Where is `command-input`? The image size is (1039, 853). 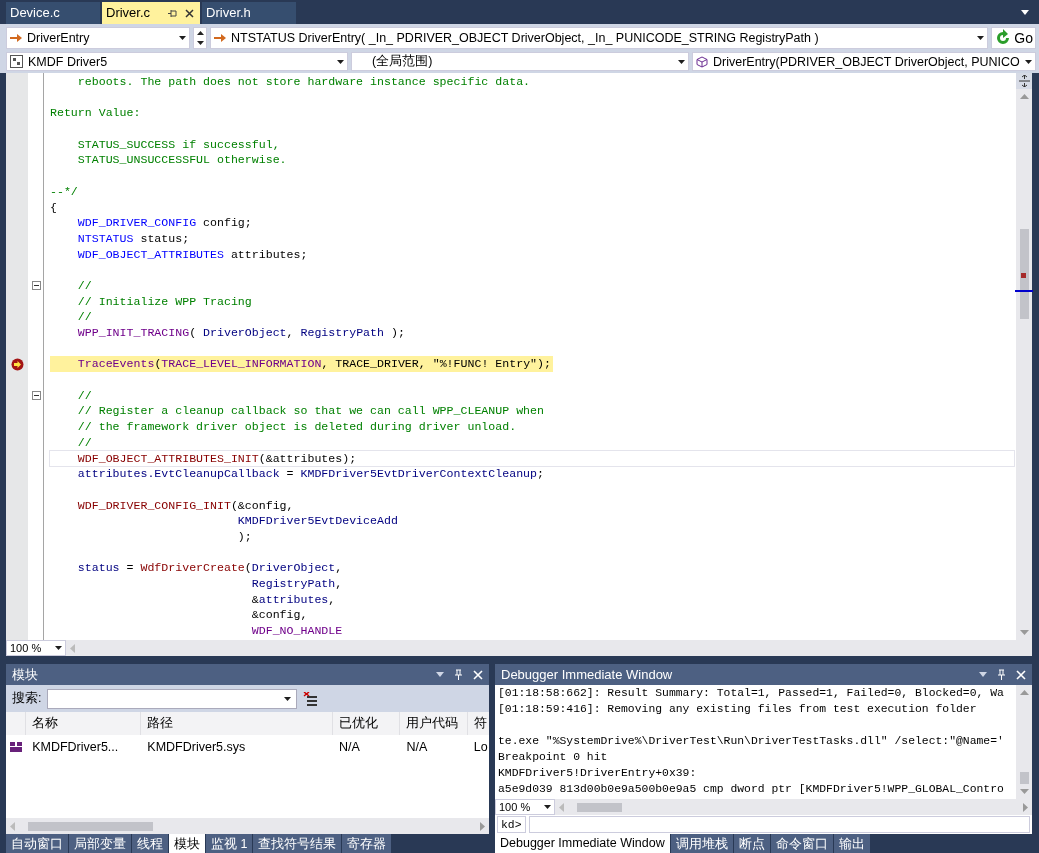
command-input is located at coordinates (779, 824).